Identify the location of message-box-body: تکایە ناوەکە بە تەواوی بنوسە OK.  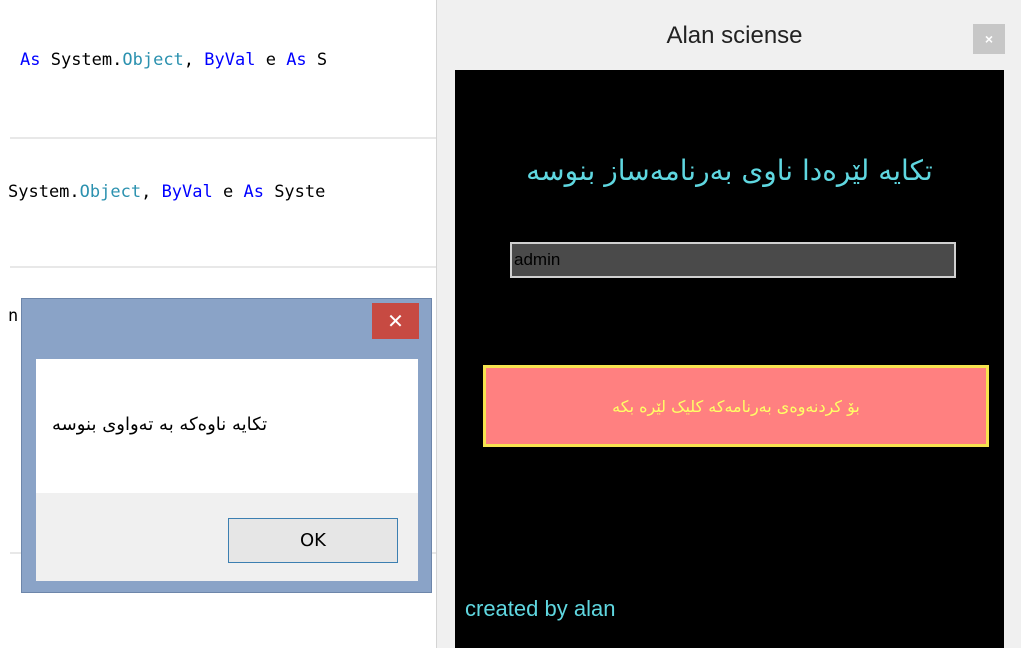
(227, 470).